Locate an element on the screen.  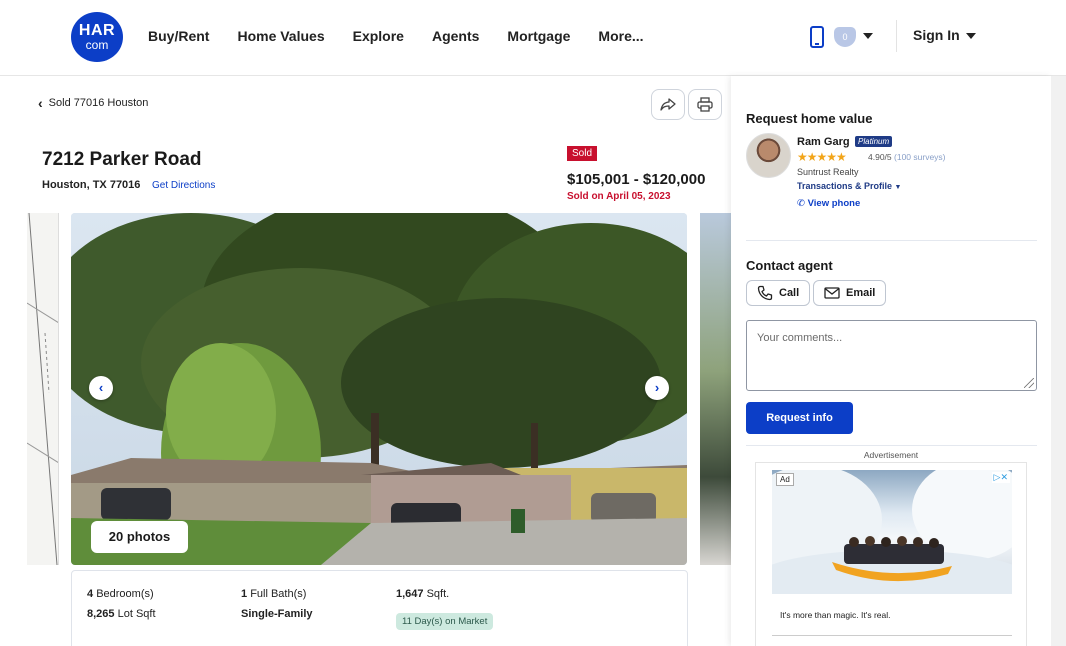
property-city-state: Houston, TX 77016 is located at coordinates (91, 185).